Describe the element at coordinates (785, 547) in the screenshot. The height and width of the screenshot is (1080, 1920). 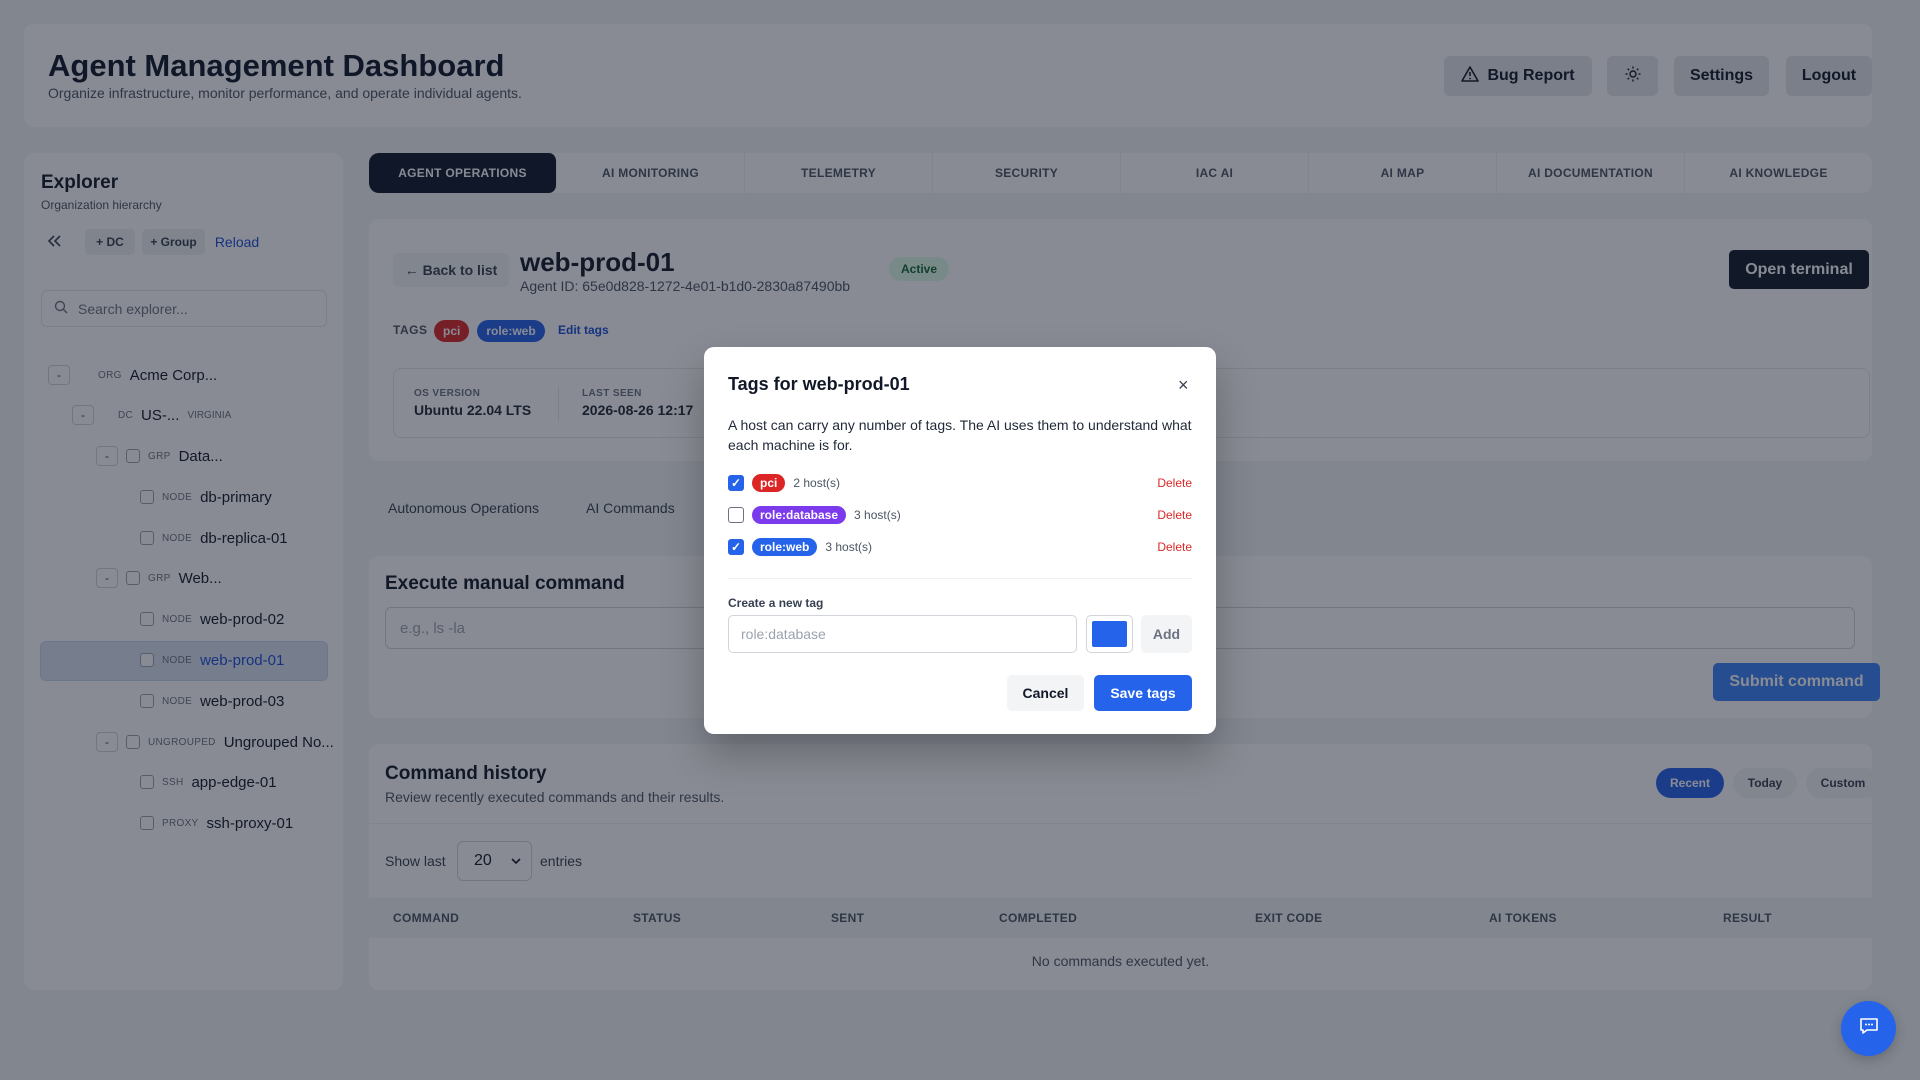
I see `tag-chip: role:web` at that location.